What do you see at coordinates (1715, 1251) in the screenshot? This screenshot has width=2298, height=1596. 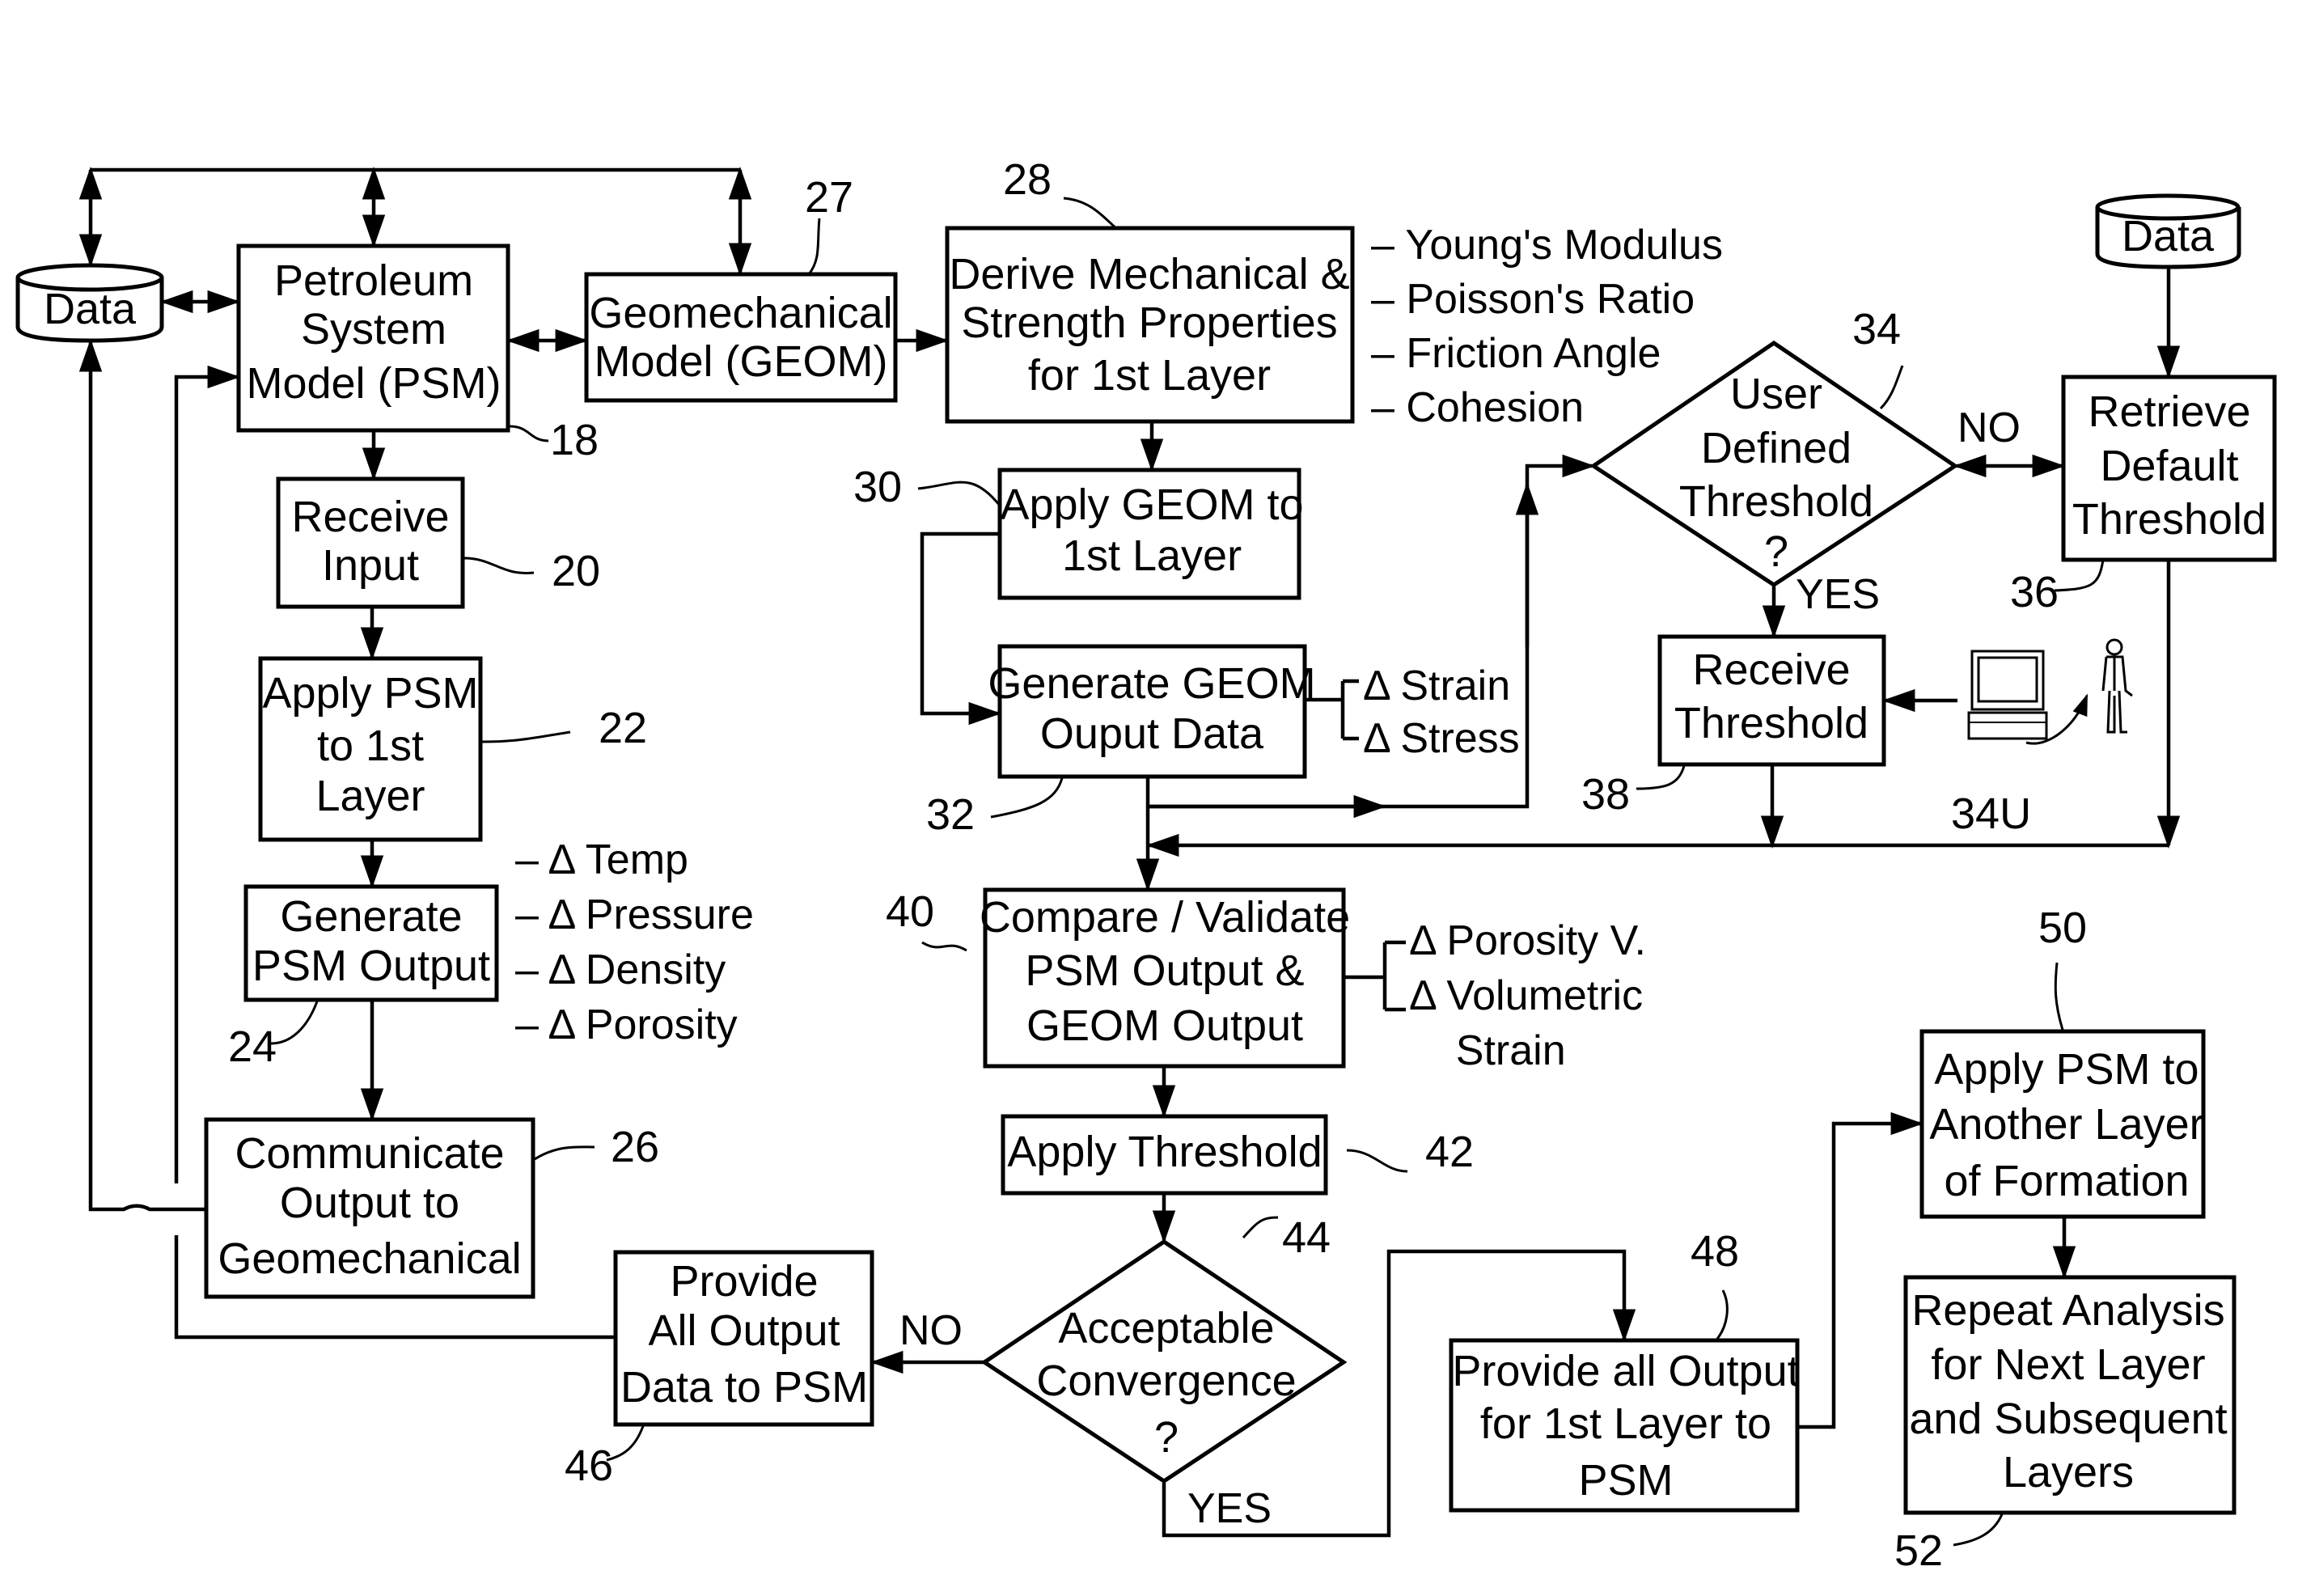 I see `ref-48: 48` at bounding box center [1715, 1251].